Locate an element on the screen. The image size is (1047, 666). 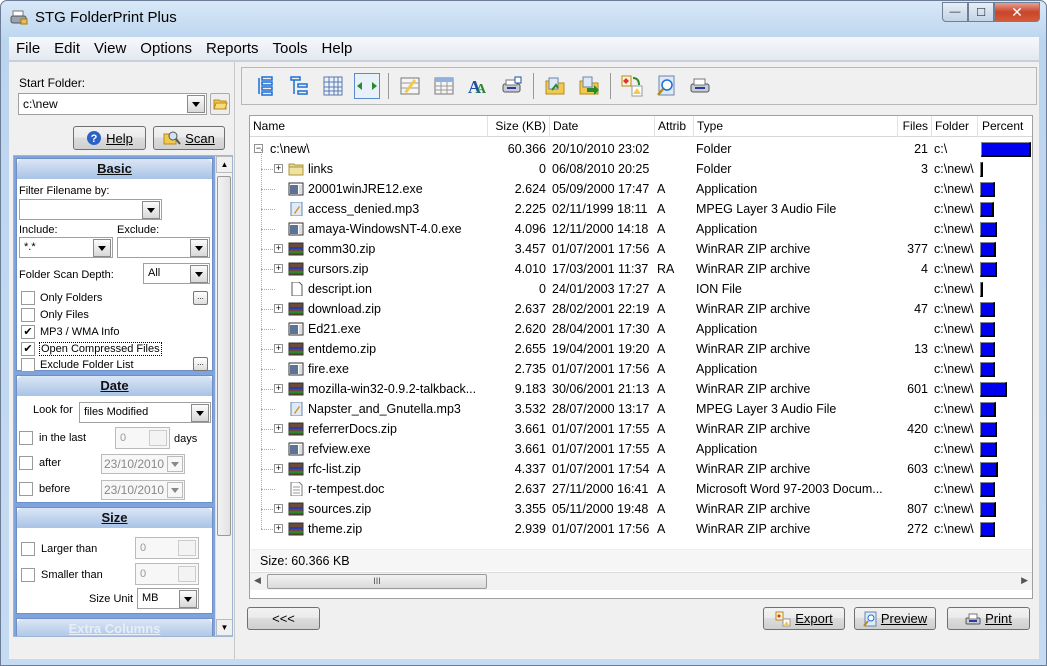
col-date-header: Date is located at coordinates (602, 126).